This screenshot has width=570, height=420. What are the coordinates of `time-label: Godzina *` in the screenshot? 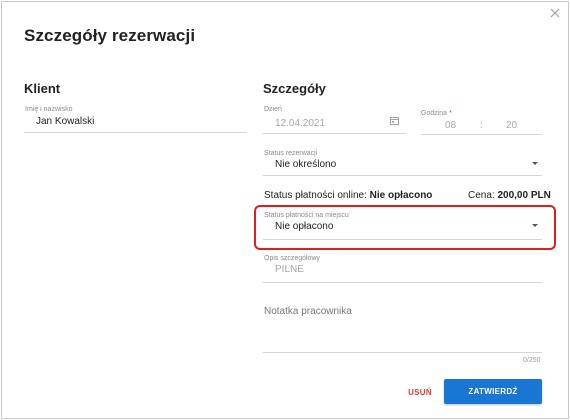 It's located at (436, 113).